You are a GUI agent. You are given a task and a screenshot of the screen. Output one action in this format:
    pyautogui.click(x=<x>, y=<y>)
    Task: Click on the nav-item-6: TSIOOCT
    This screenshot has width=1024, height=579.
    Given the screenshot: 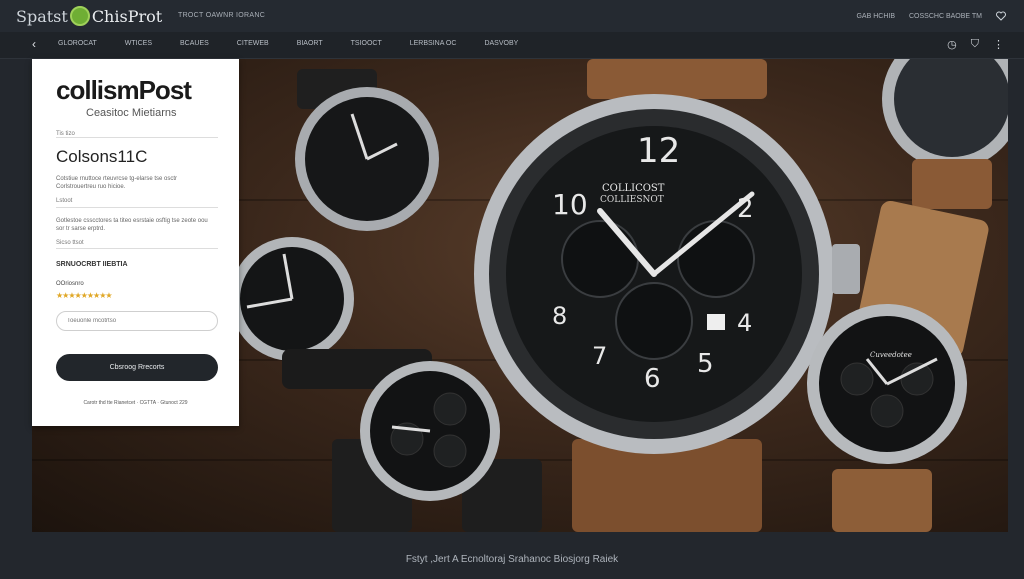 What is the action you would take?
    pyautogui.click(x=366, y=43)
    